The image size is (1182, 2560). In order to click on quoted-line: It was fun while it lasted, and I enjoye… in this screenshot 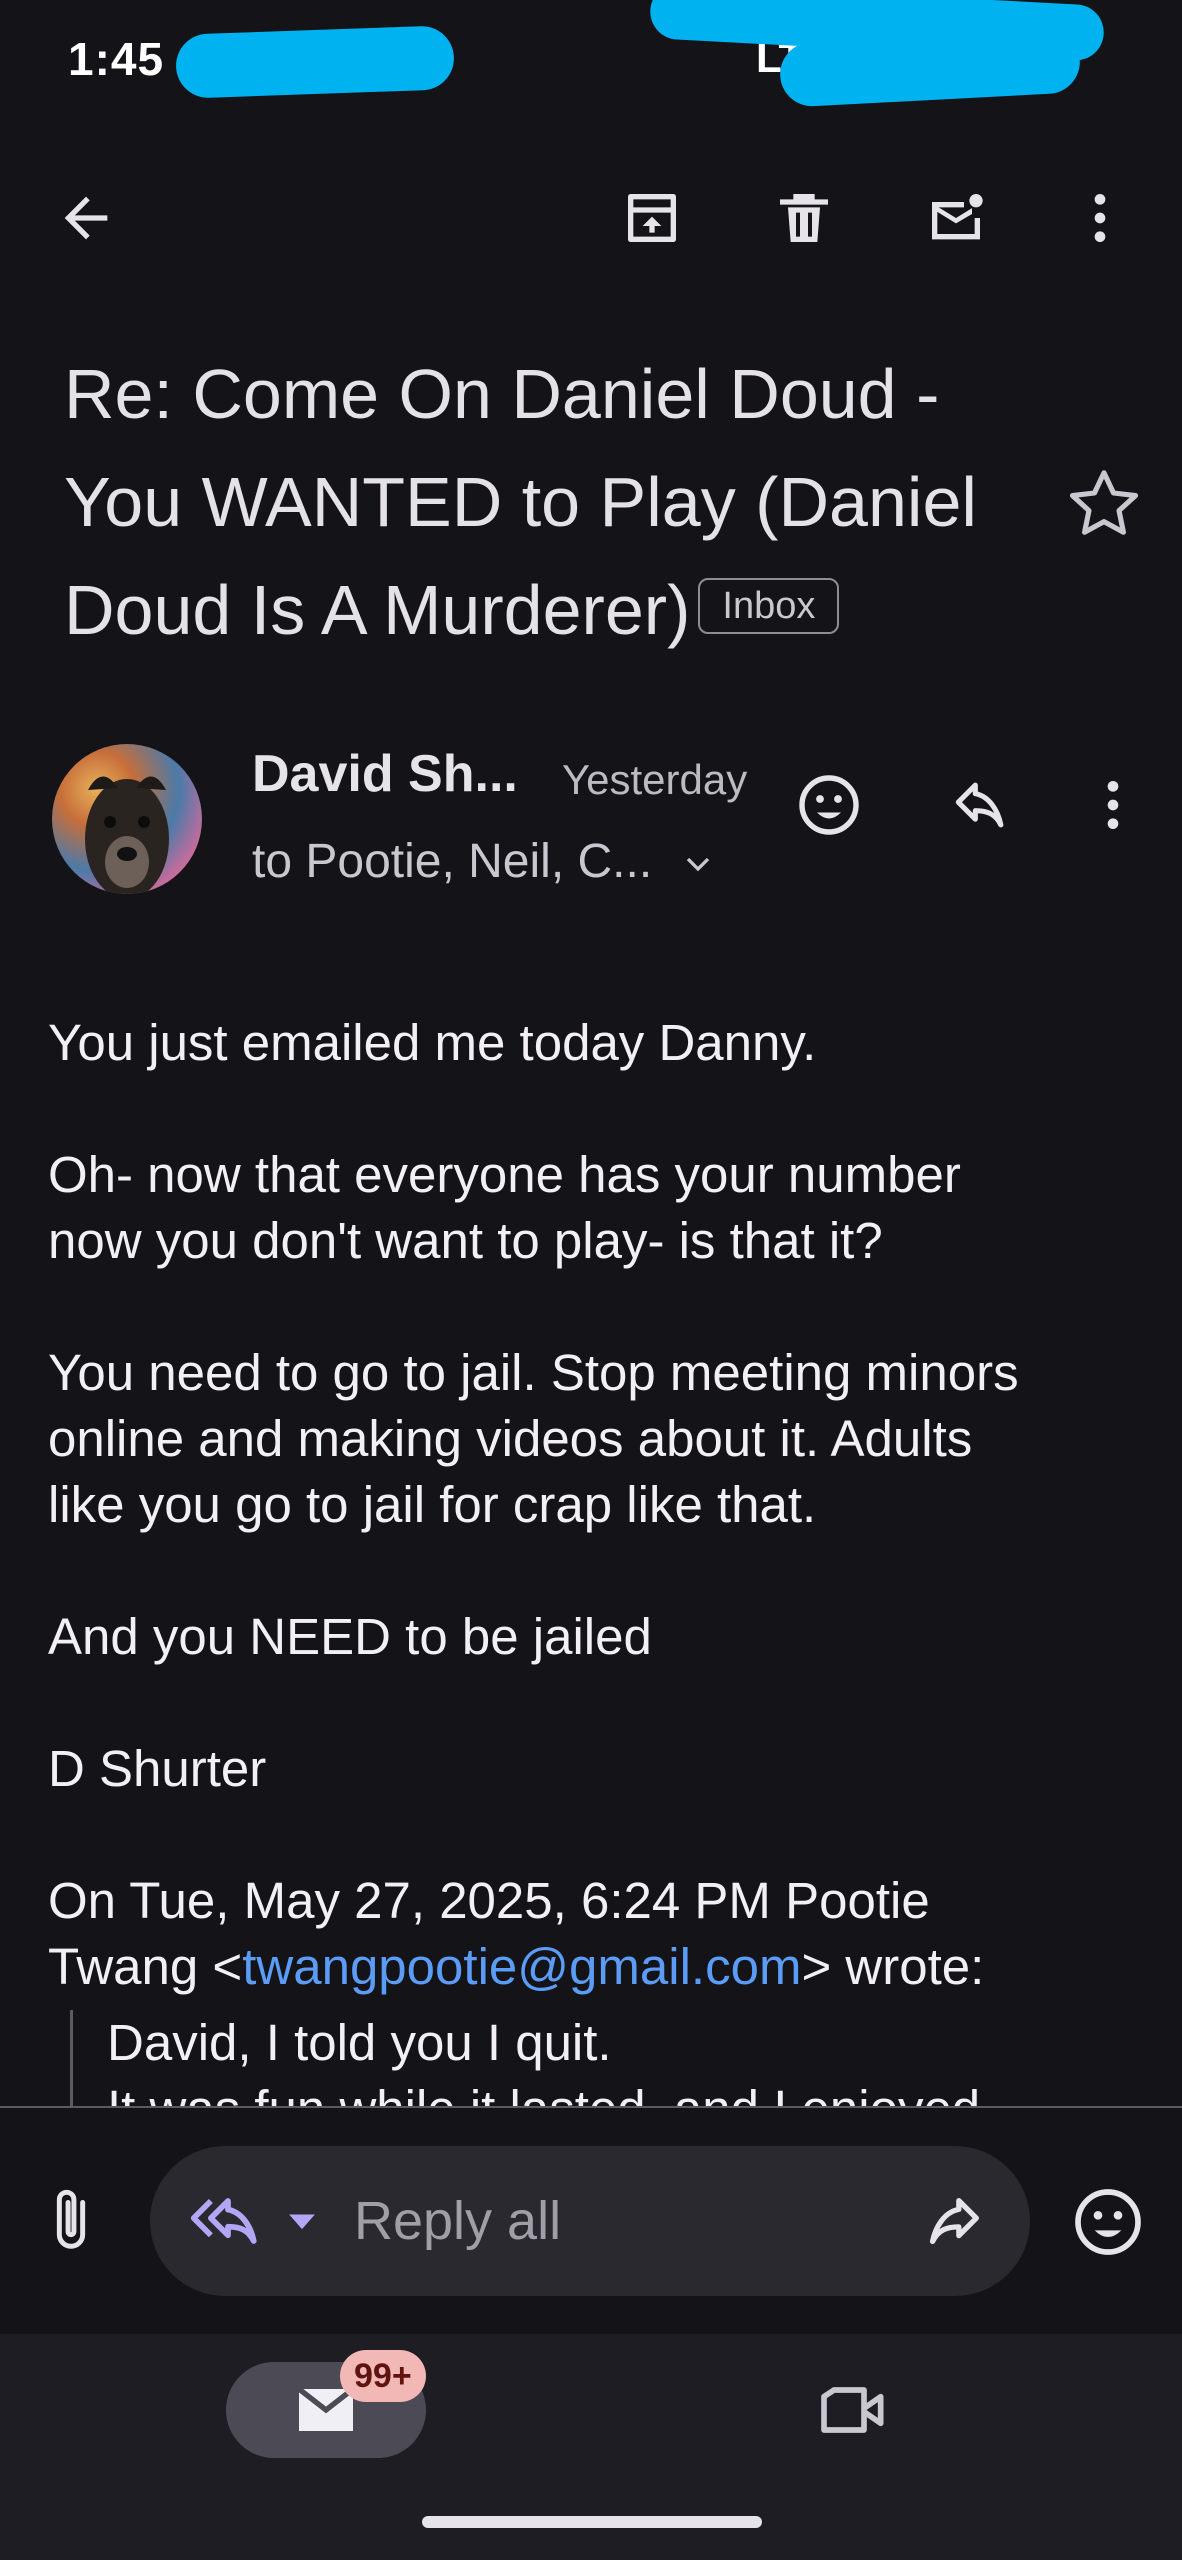, I will do `click(628, 2091)`.